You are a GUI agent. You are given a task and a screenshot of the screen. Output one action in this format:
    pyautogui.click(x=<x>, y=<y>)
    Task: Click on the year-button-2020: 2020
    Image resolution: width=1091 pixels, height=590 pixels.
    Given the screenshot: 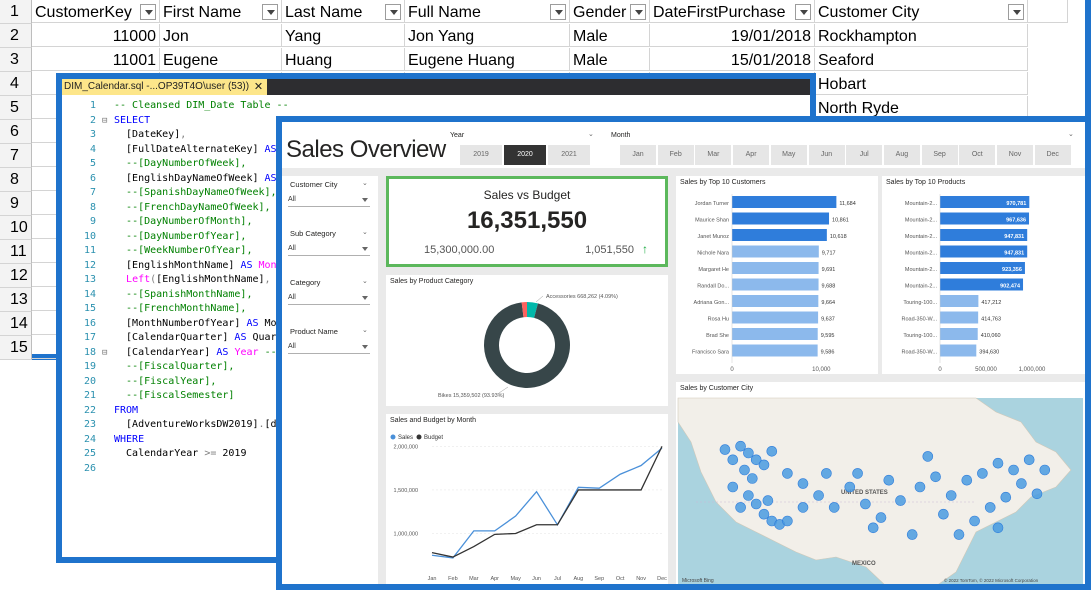 What is the action you would take?
    pyautogui.click(x=525, y=155)
    